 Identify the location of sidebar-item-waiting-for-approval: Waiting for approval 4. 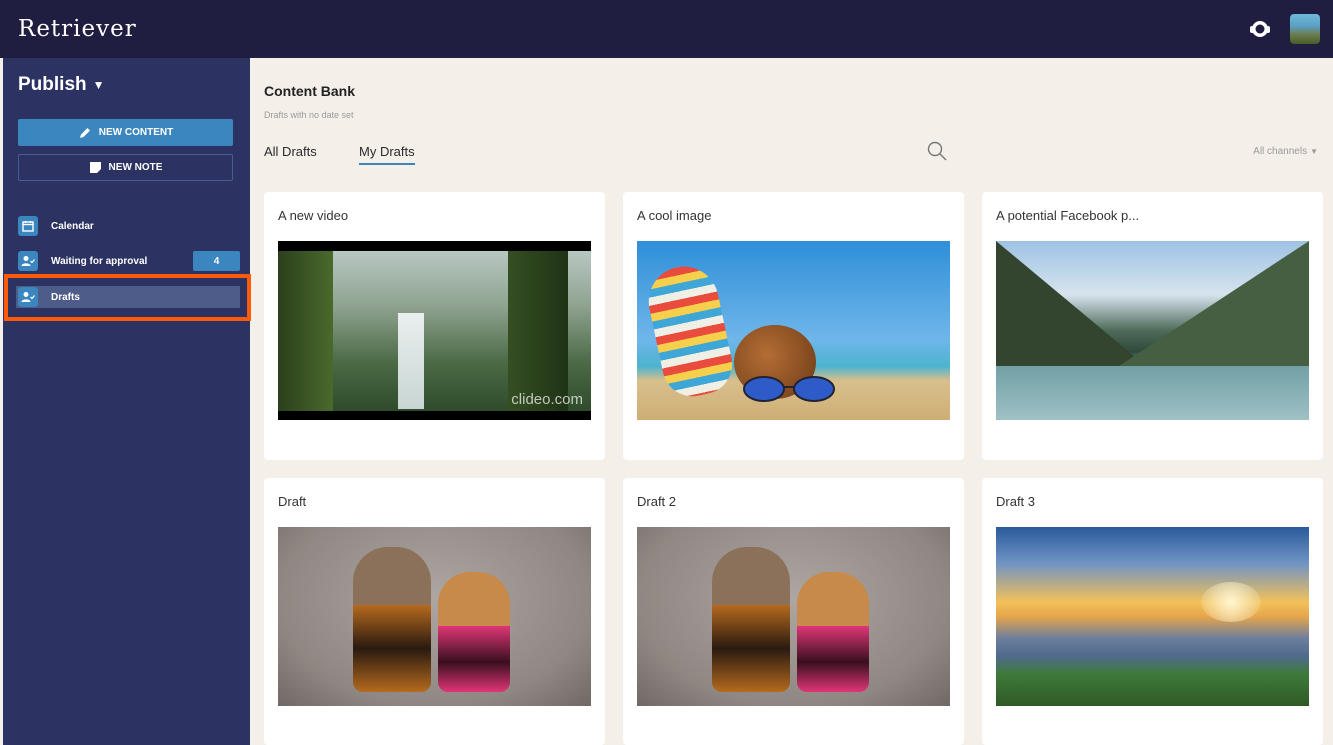
(128, 261).